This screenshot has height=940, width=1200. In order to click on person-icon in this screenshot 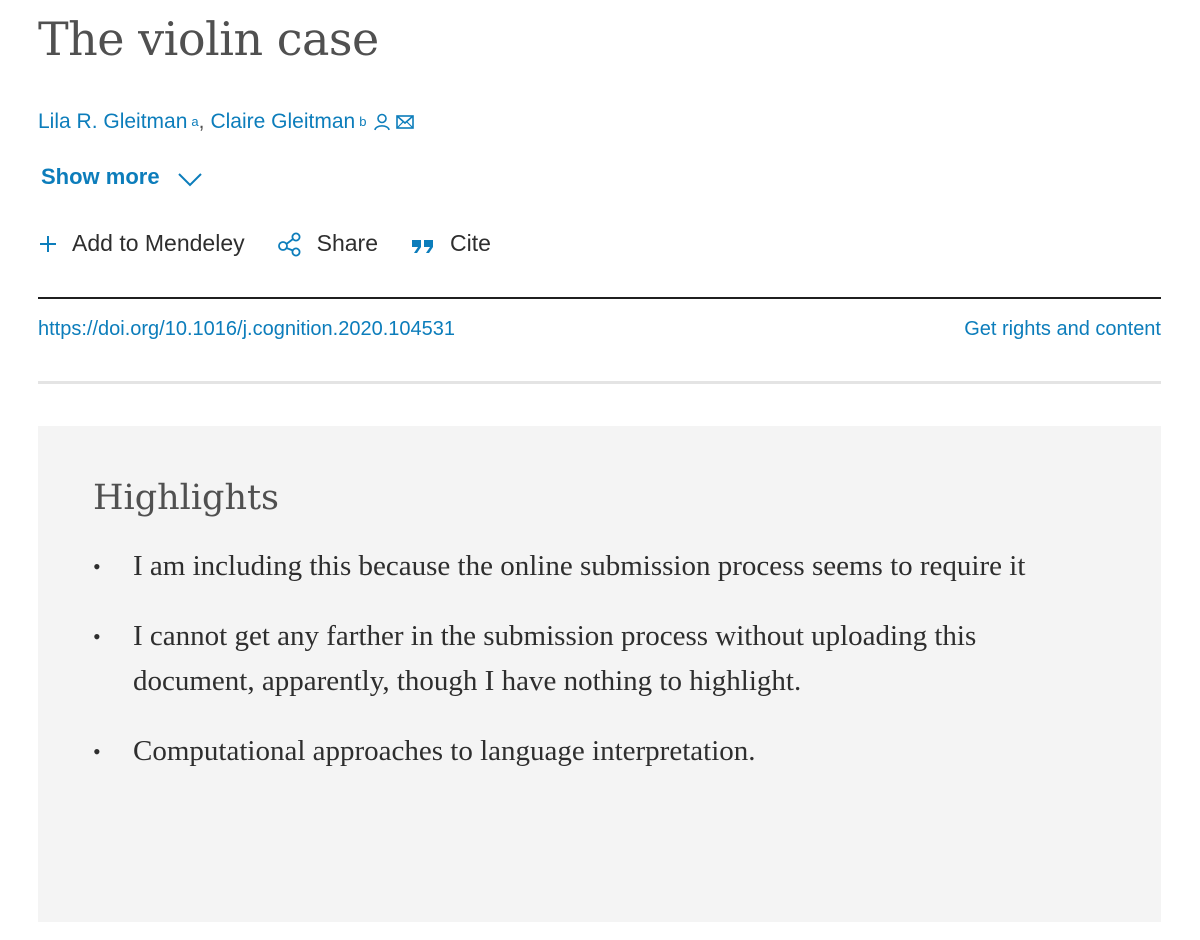, I will do `click(382, 122)`.